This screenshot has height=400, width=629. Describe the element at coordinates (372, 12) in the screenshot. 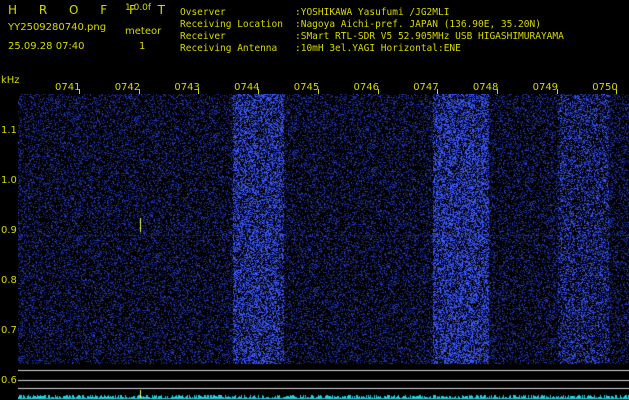

I see `info-value-observer: :YOSHIKAWA Yasufumi /JG2MLI` at that location.